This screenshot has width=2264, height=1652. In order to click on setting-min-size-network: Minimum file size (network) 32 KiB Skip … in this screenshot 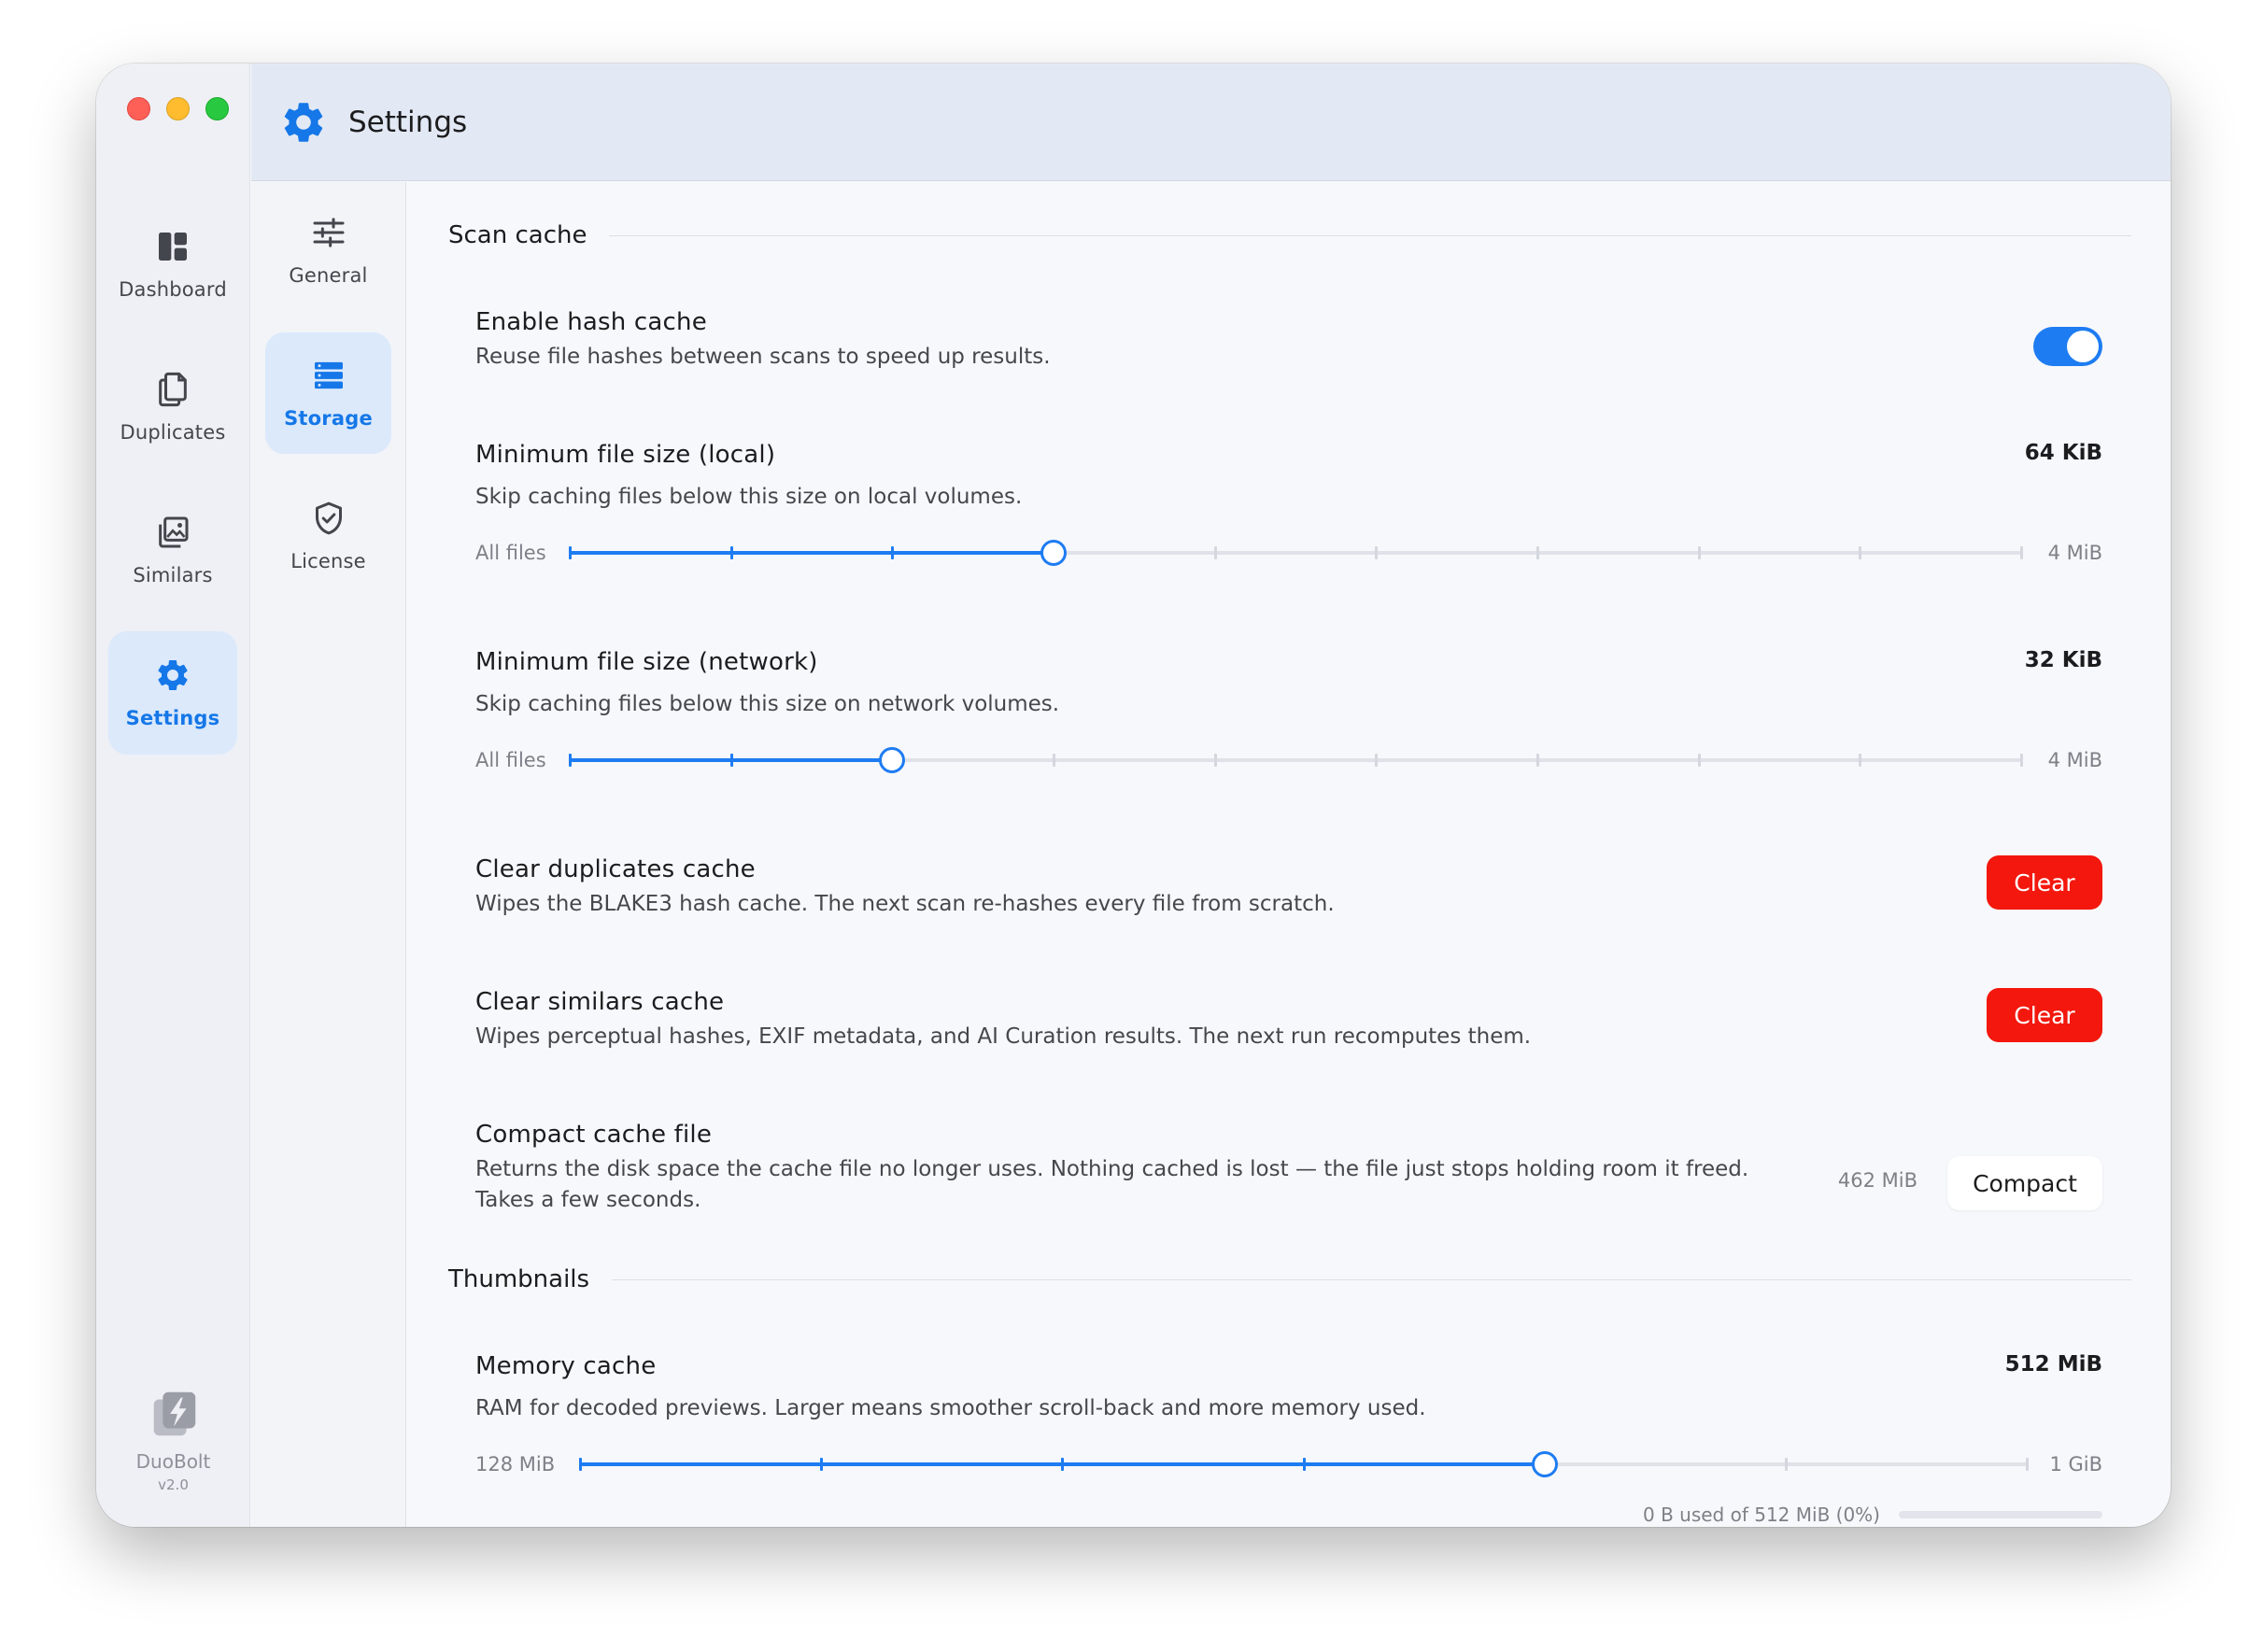, I will do `click(1288, 713)`.